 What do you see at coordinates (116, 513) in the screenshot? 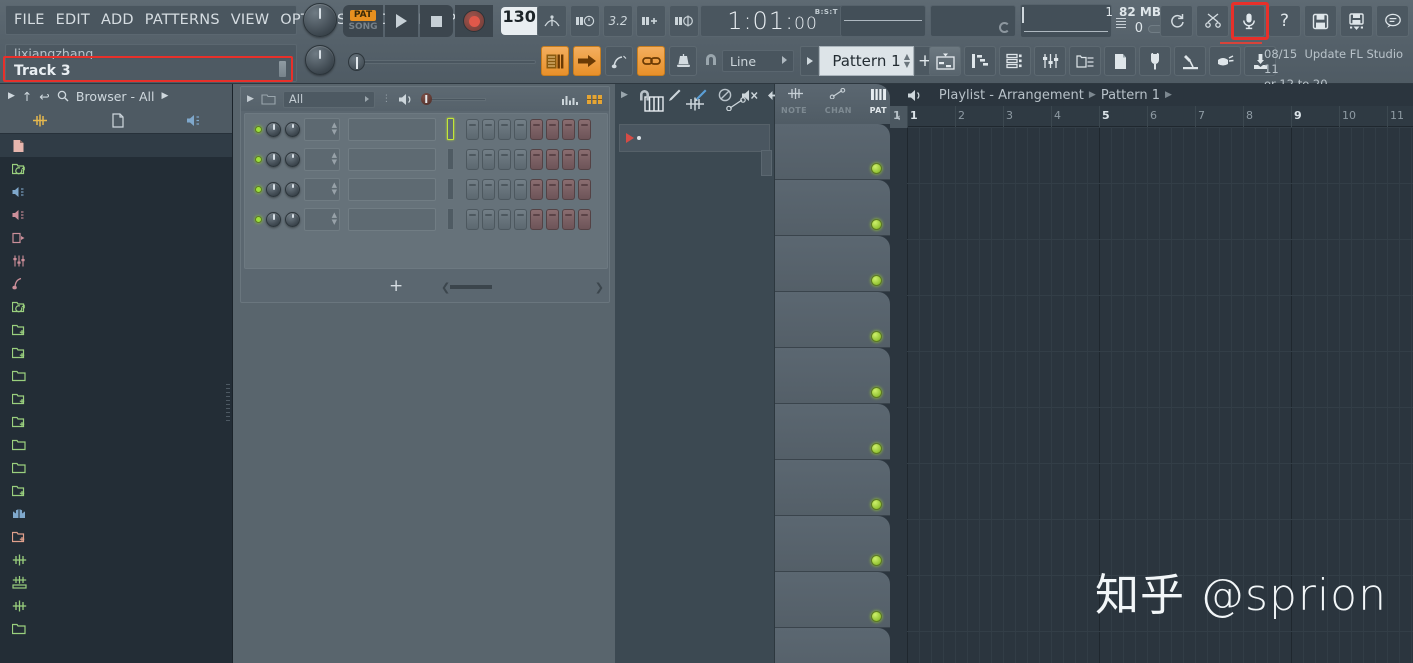
I see `browser-item-packs` at bounding box center [116, 513].